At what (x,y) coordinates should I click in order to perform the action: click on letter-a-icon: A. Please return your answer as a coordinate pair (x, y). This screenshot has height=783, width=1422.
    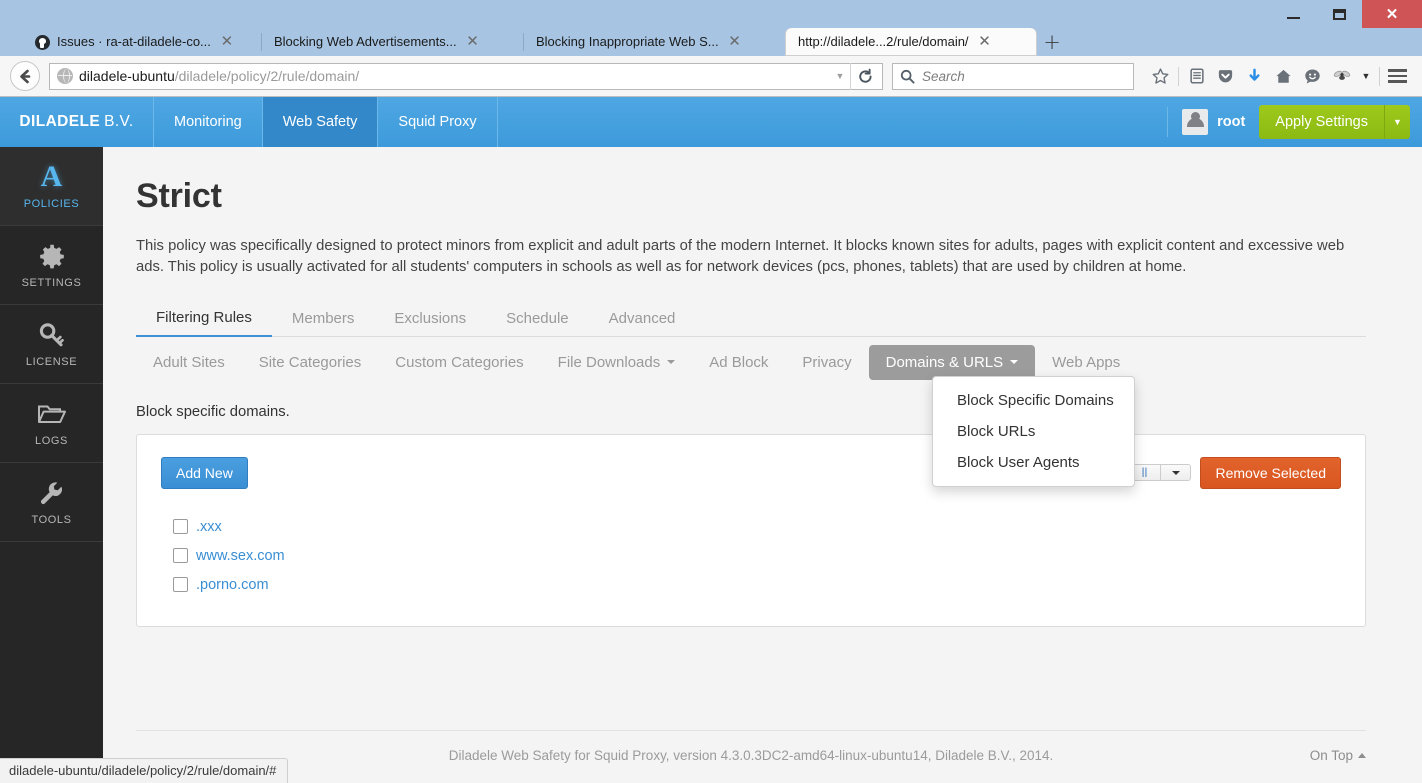
    Looking at the image, I should click on (51, 176).